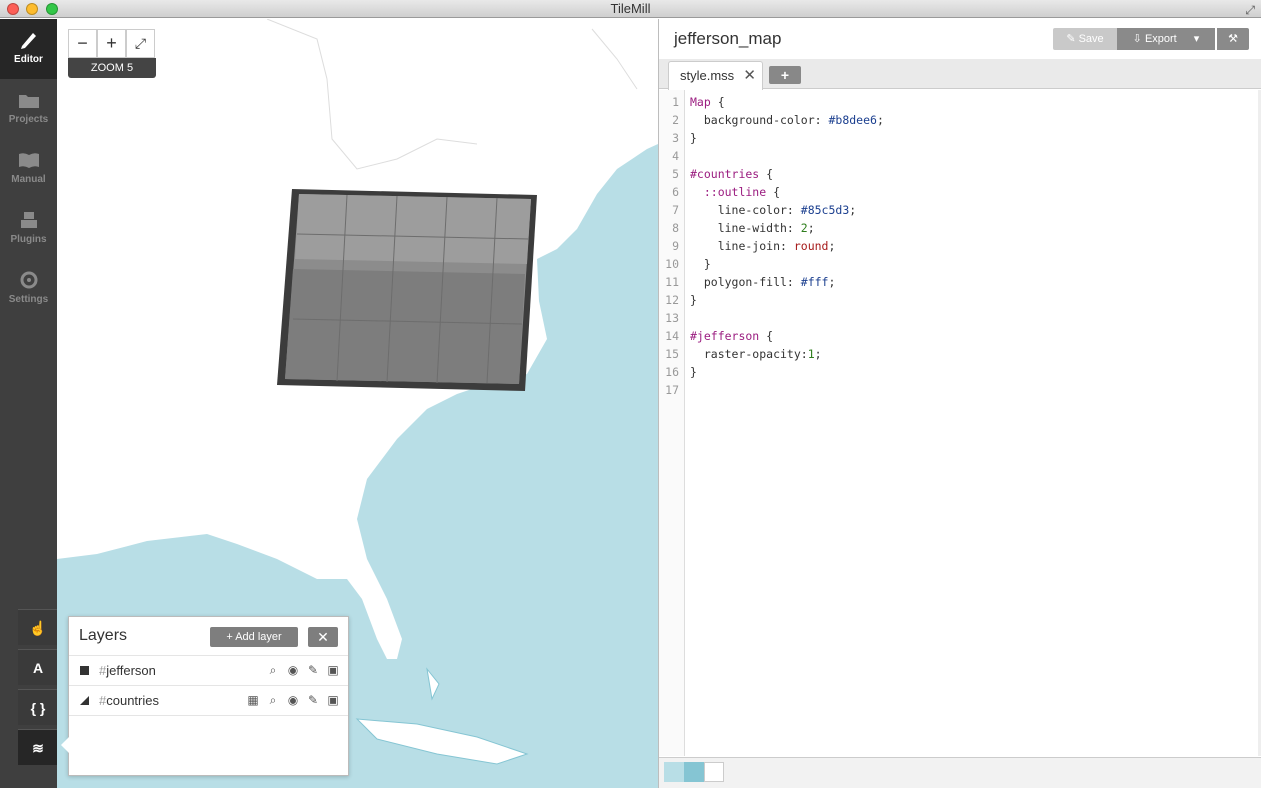 This screenshot has height=788, width=1261. I want to click on line-number: 6, so click(675, 192).